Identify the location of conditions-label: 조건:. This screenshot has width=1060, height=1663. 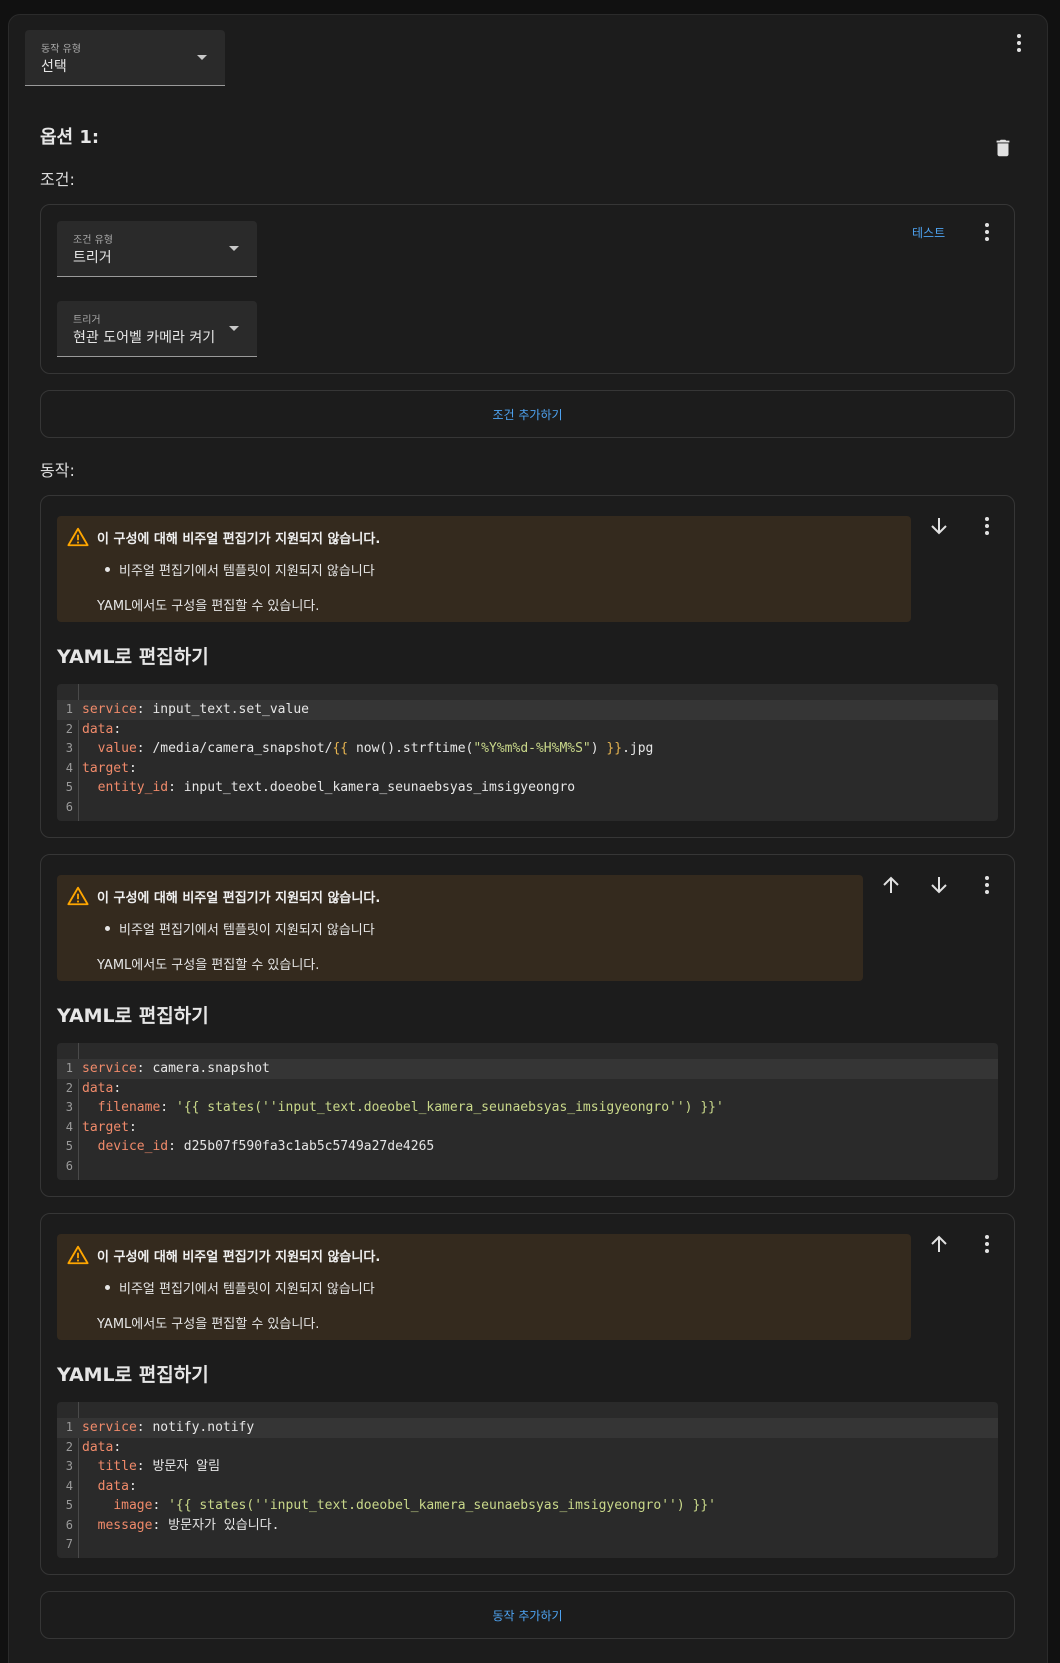
(57, 179).